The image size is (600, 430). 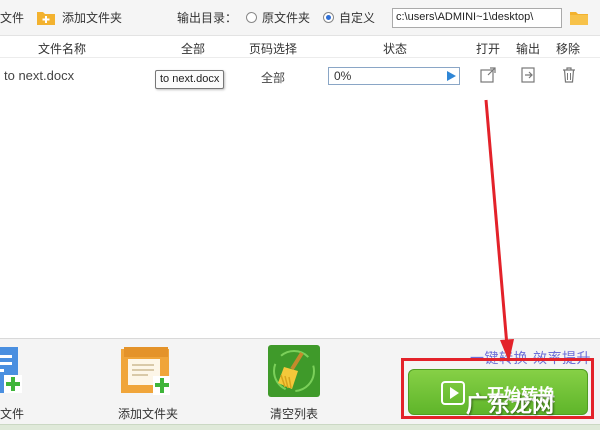 What do you see at coordinates (13, 371) in the screenshot?
I see `add-file-big-icon` at bounding box center [13, 371].